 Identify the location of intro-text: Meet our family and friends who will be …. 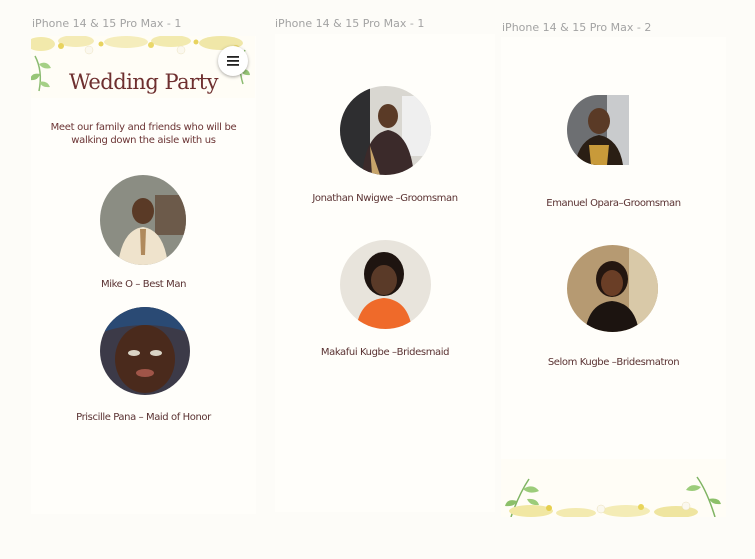
(143, 134).